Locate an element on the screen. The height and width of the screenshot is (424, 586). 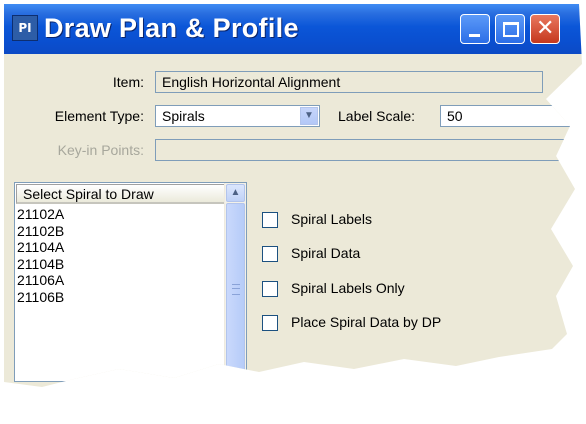
spiral-labels-only-label: Spiral Labels Only is located at coordinates (348, 288).